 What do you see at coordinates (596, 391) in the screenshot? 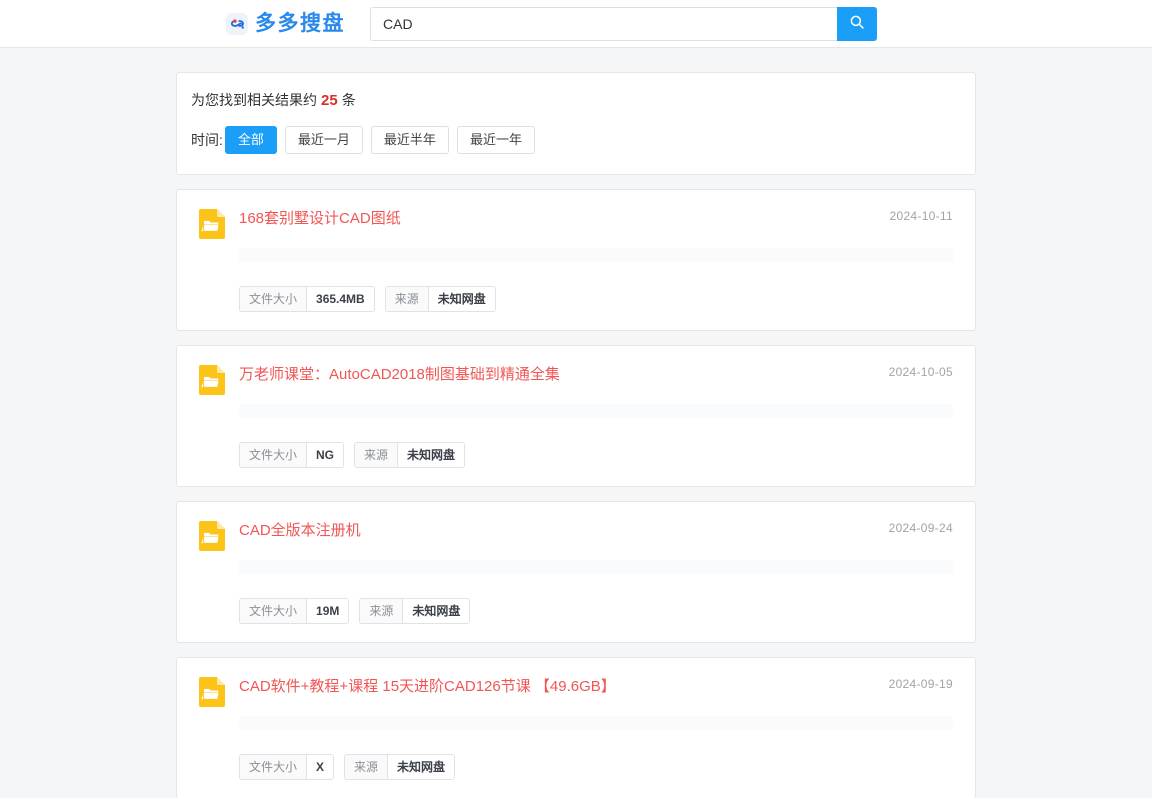
I see `result-body: 万老师课堂：AutoCAD2018制图基础到精通全集` at bounding box center [596, 391].